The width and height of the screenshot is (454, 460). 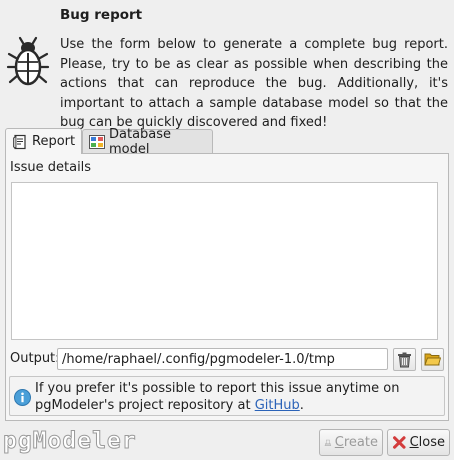 I want to click on tab-database-model-label: Database model, so click(x=140, y=141).